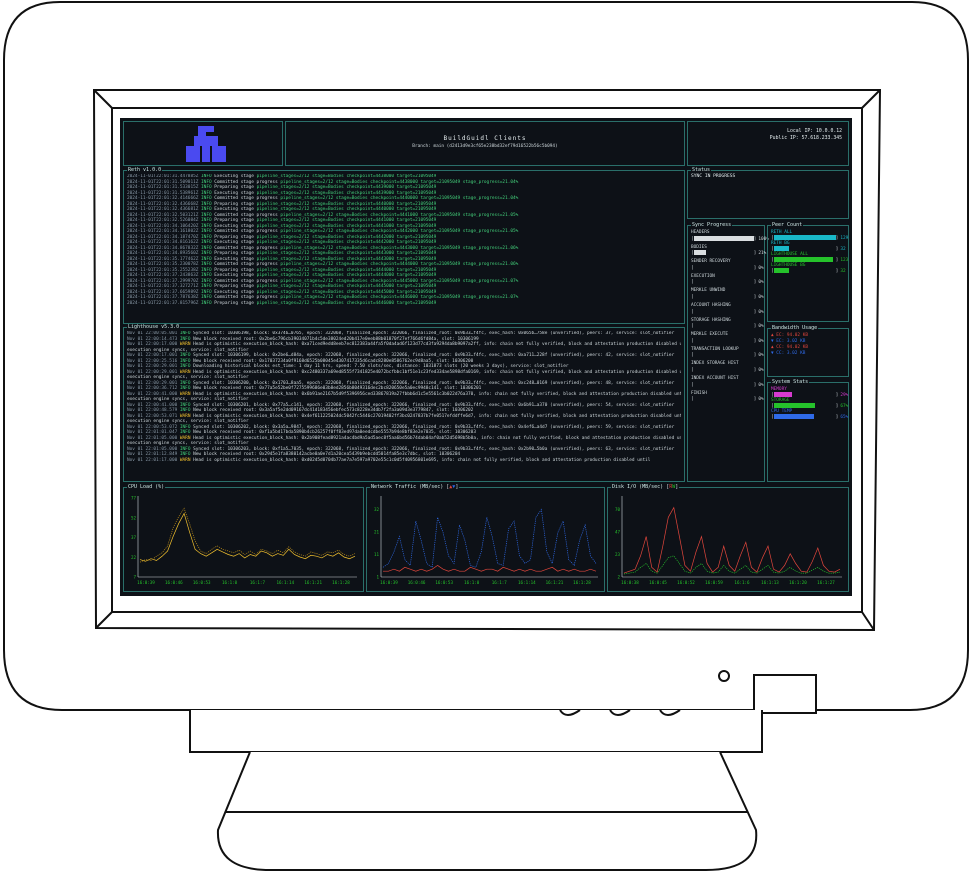 The height and width of the screenshot is (875, 972). I want to click on sync-stage-label: INDEX STORAGE HIST, so click(715, 364).